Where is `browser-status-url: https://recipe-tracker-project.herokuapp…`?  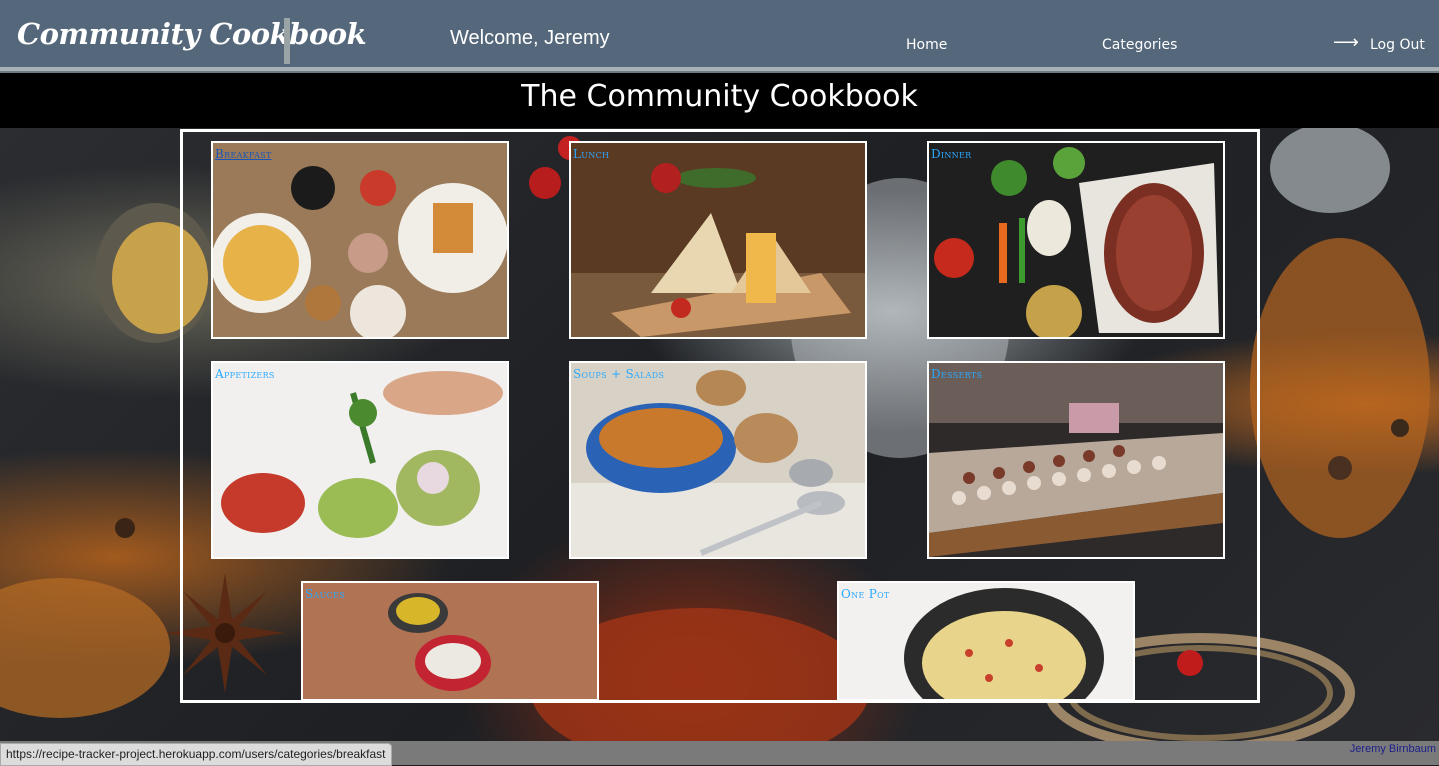 browser-status-url: https://recipe-tracker-project.herokuapp… is located at coordinates (196, 754).